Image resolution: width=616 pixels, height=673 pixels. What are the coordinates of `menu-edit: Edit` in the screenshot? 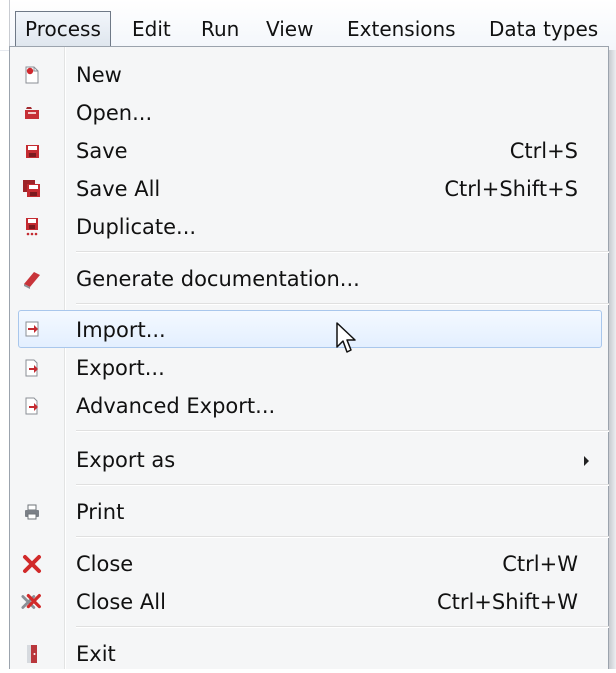 It's located at (151, 29).